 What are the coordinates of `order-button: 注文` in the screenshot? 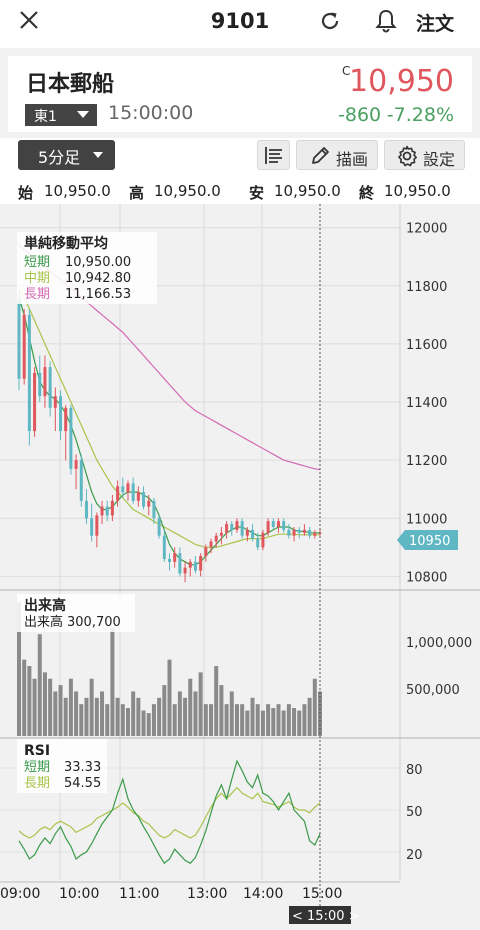 It's located at (435, 22).